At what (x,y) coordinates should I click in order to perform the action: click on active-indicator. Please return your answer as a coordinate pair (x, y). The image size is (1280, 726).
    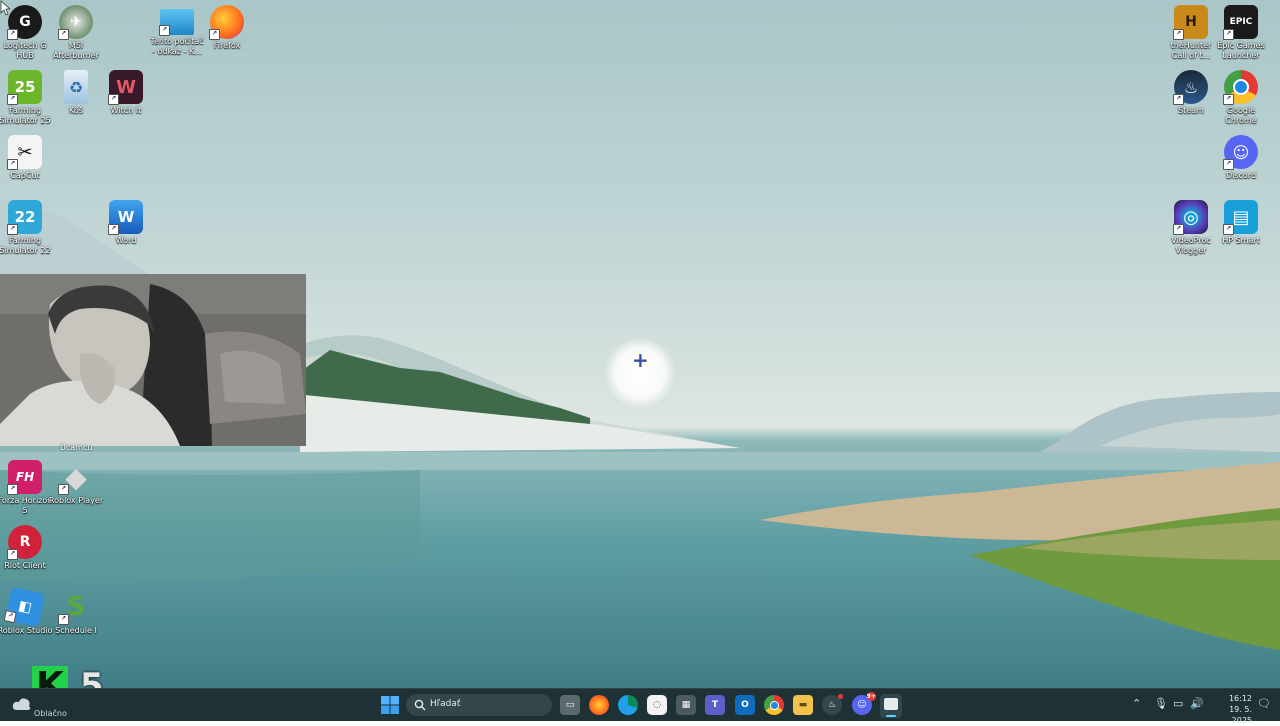
    Looking at the image, I should click on (891, 716).